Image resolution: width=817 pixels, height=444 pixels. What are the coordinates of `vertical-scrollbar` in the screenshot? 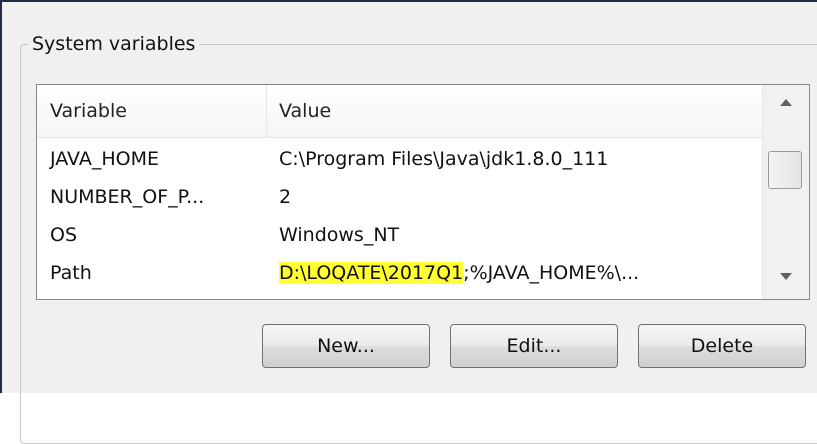 It's located at (785, 192).